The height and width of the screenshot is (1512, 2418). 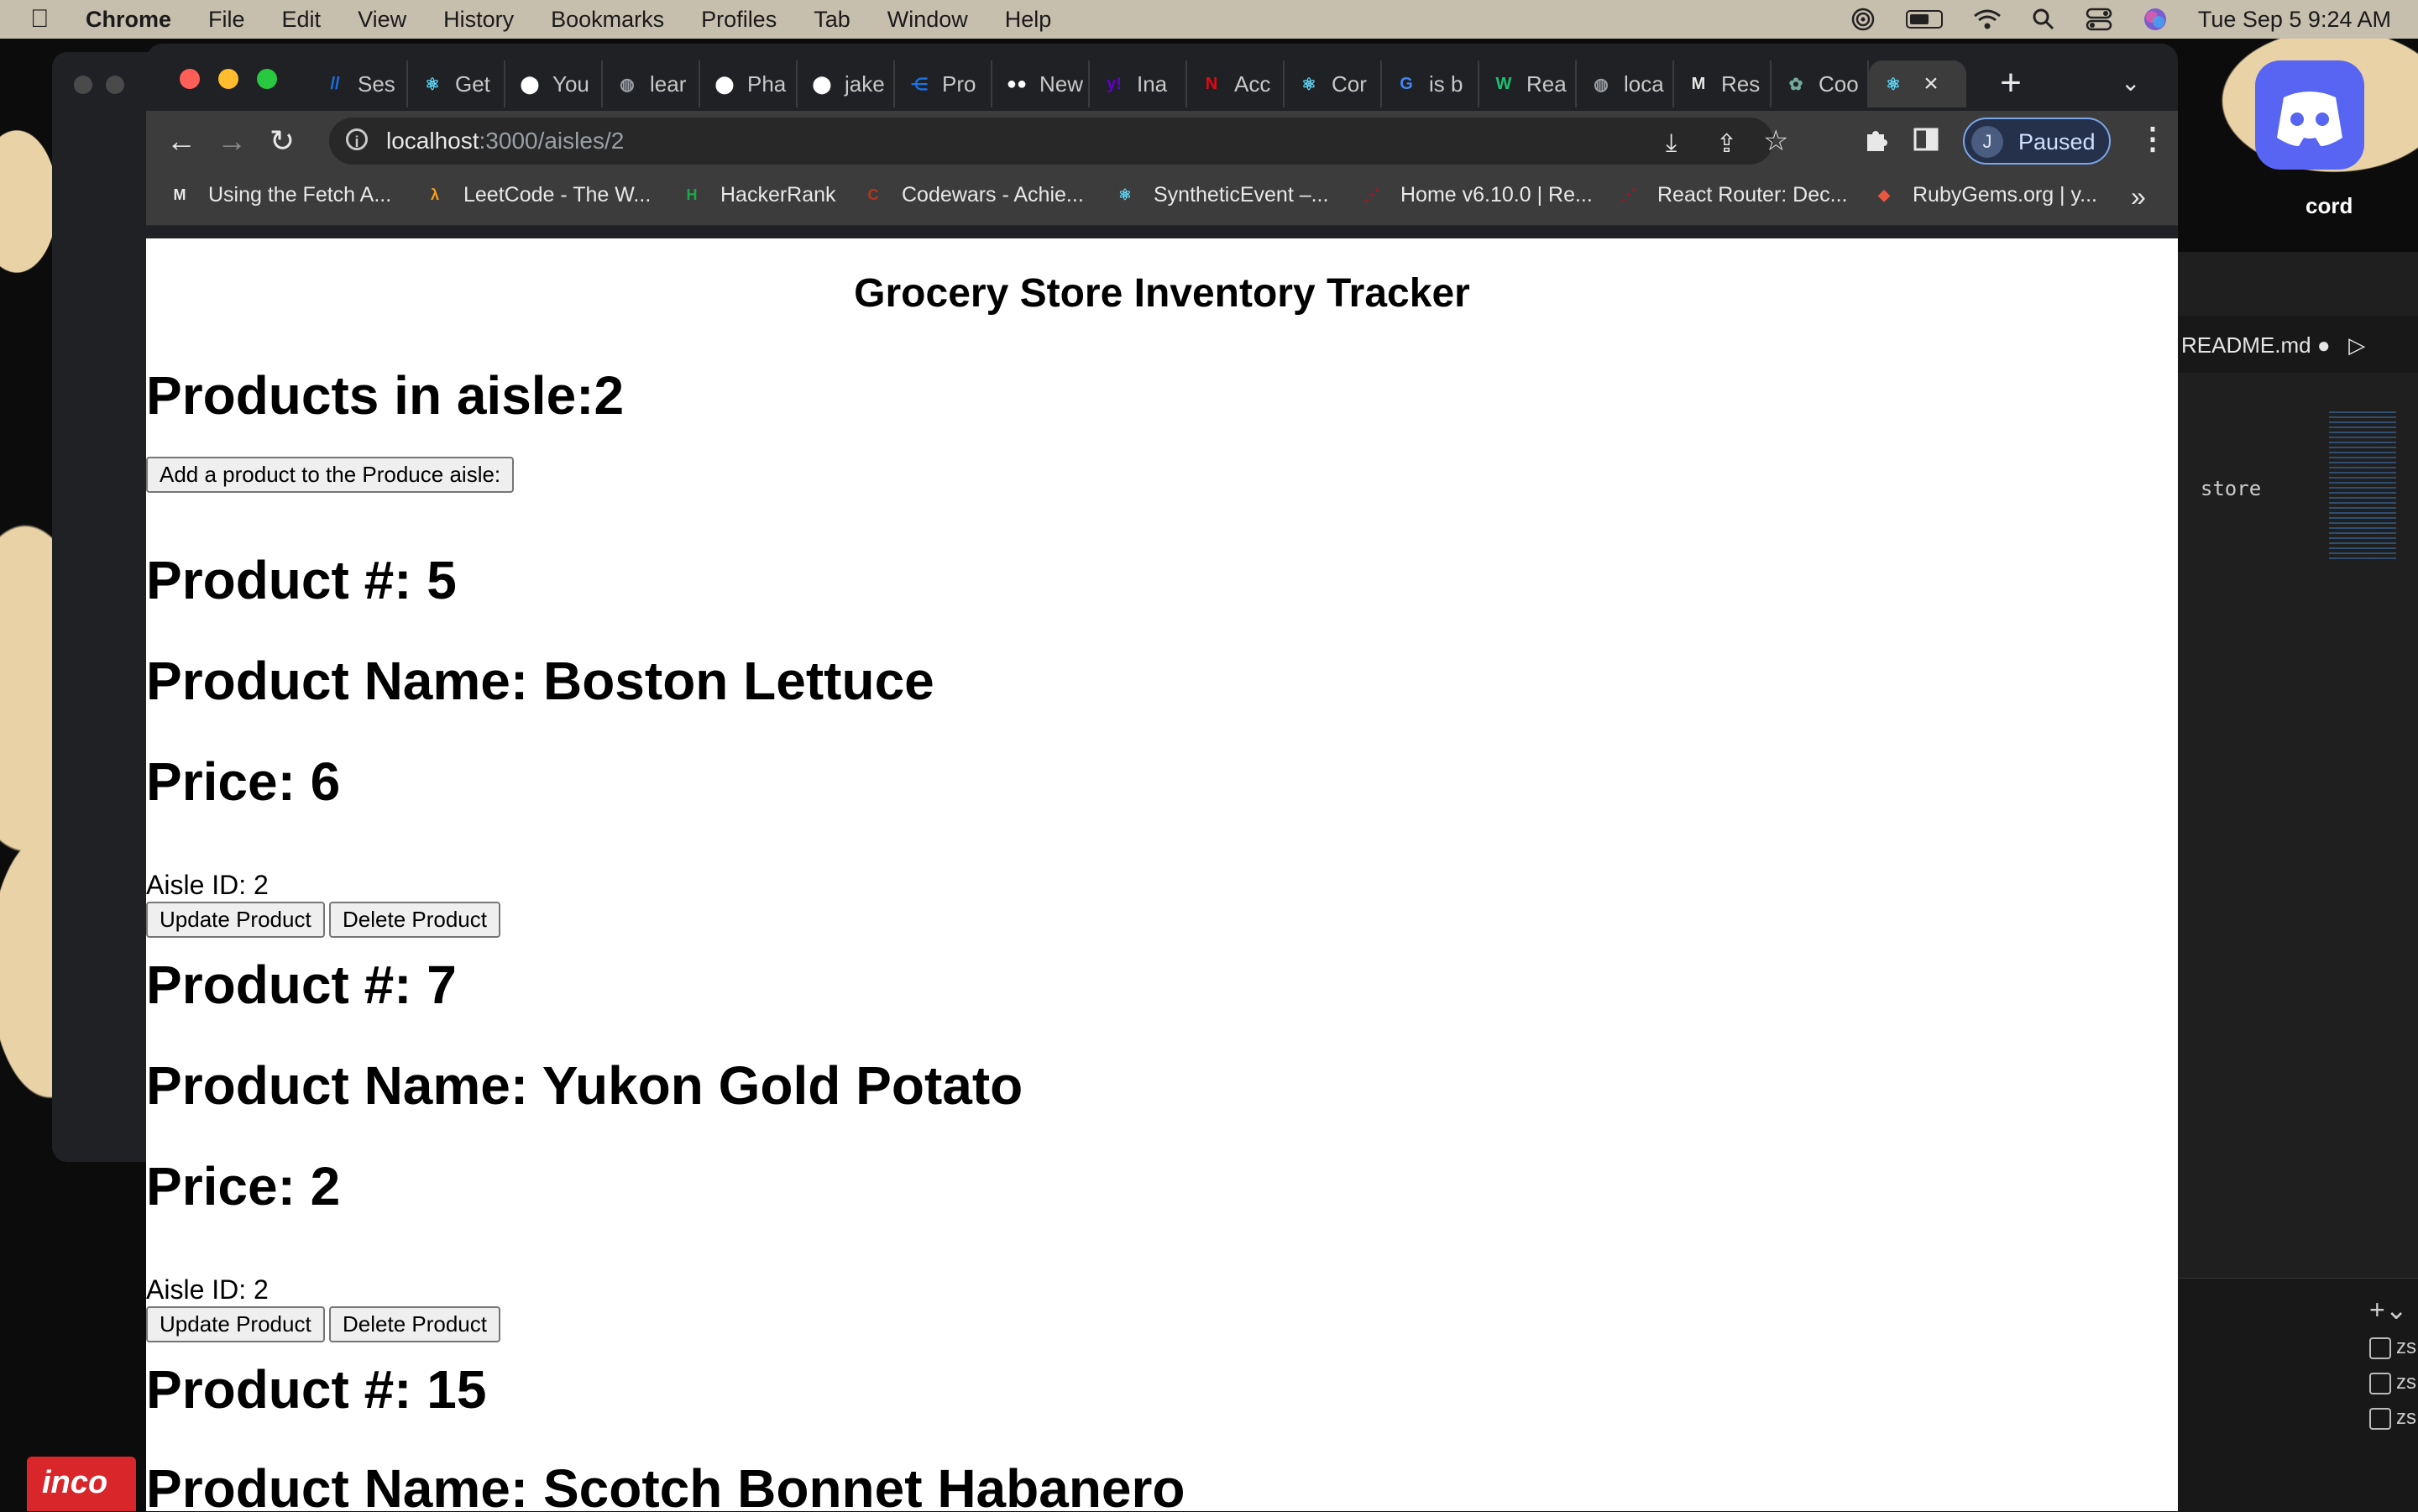 I want to click on side-panel-icon, so click(x=1926, y=143).